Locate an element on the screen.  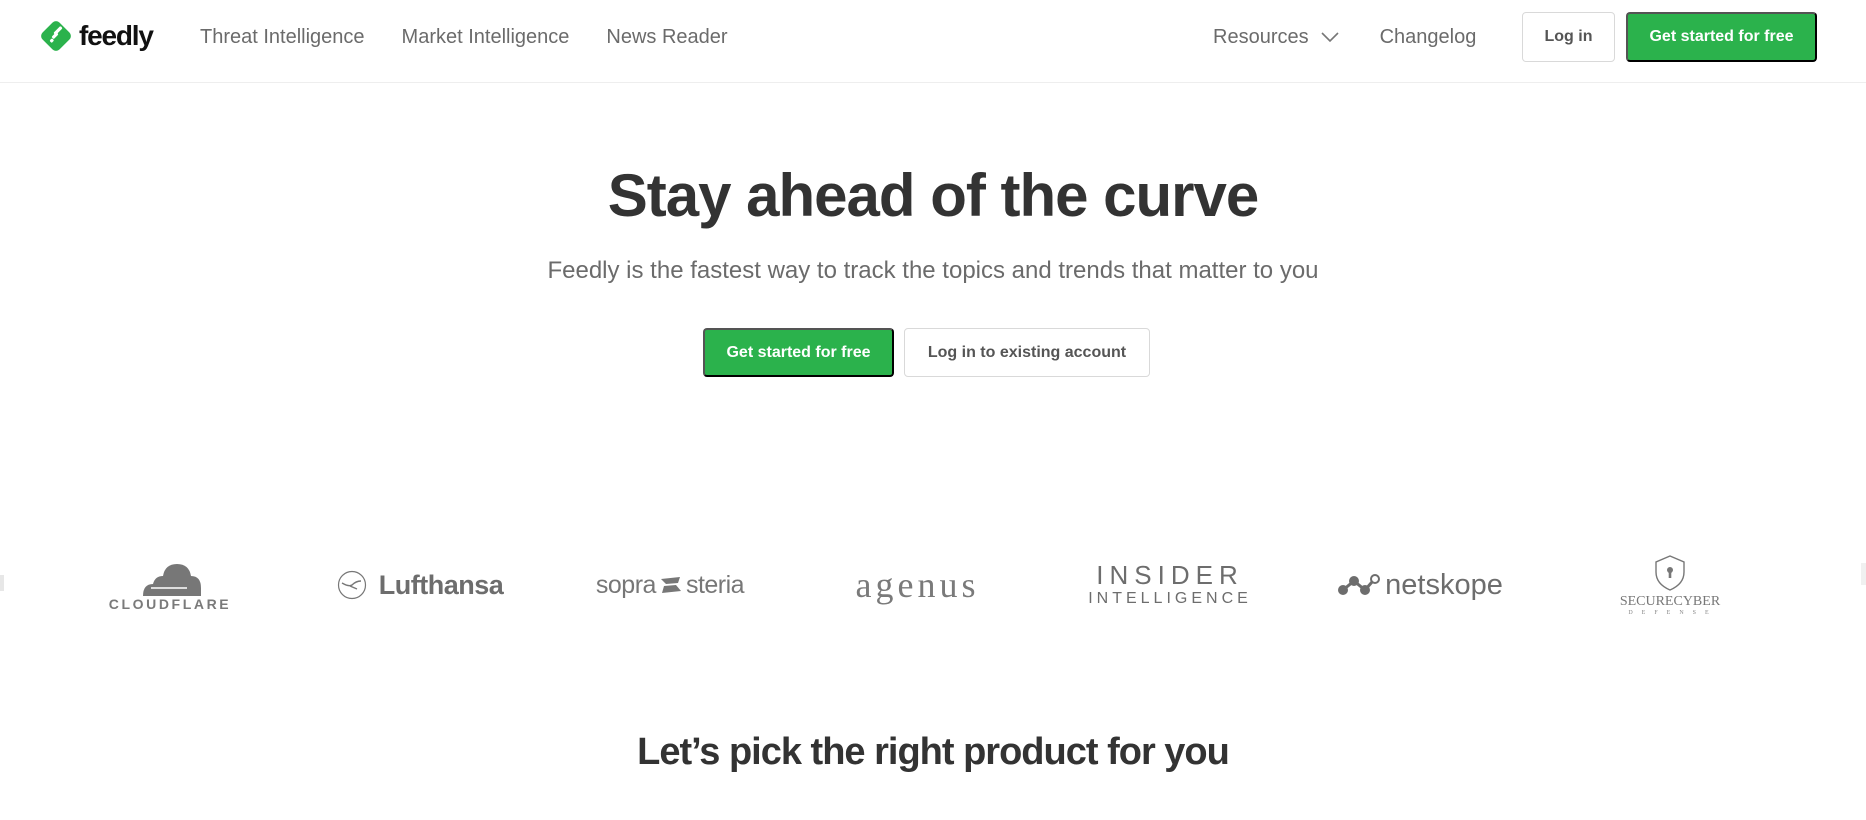
cloudflare-wordmark: CLOUDFLARE is located at coordinates (170, 604).